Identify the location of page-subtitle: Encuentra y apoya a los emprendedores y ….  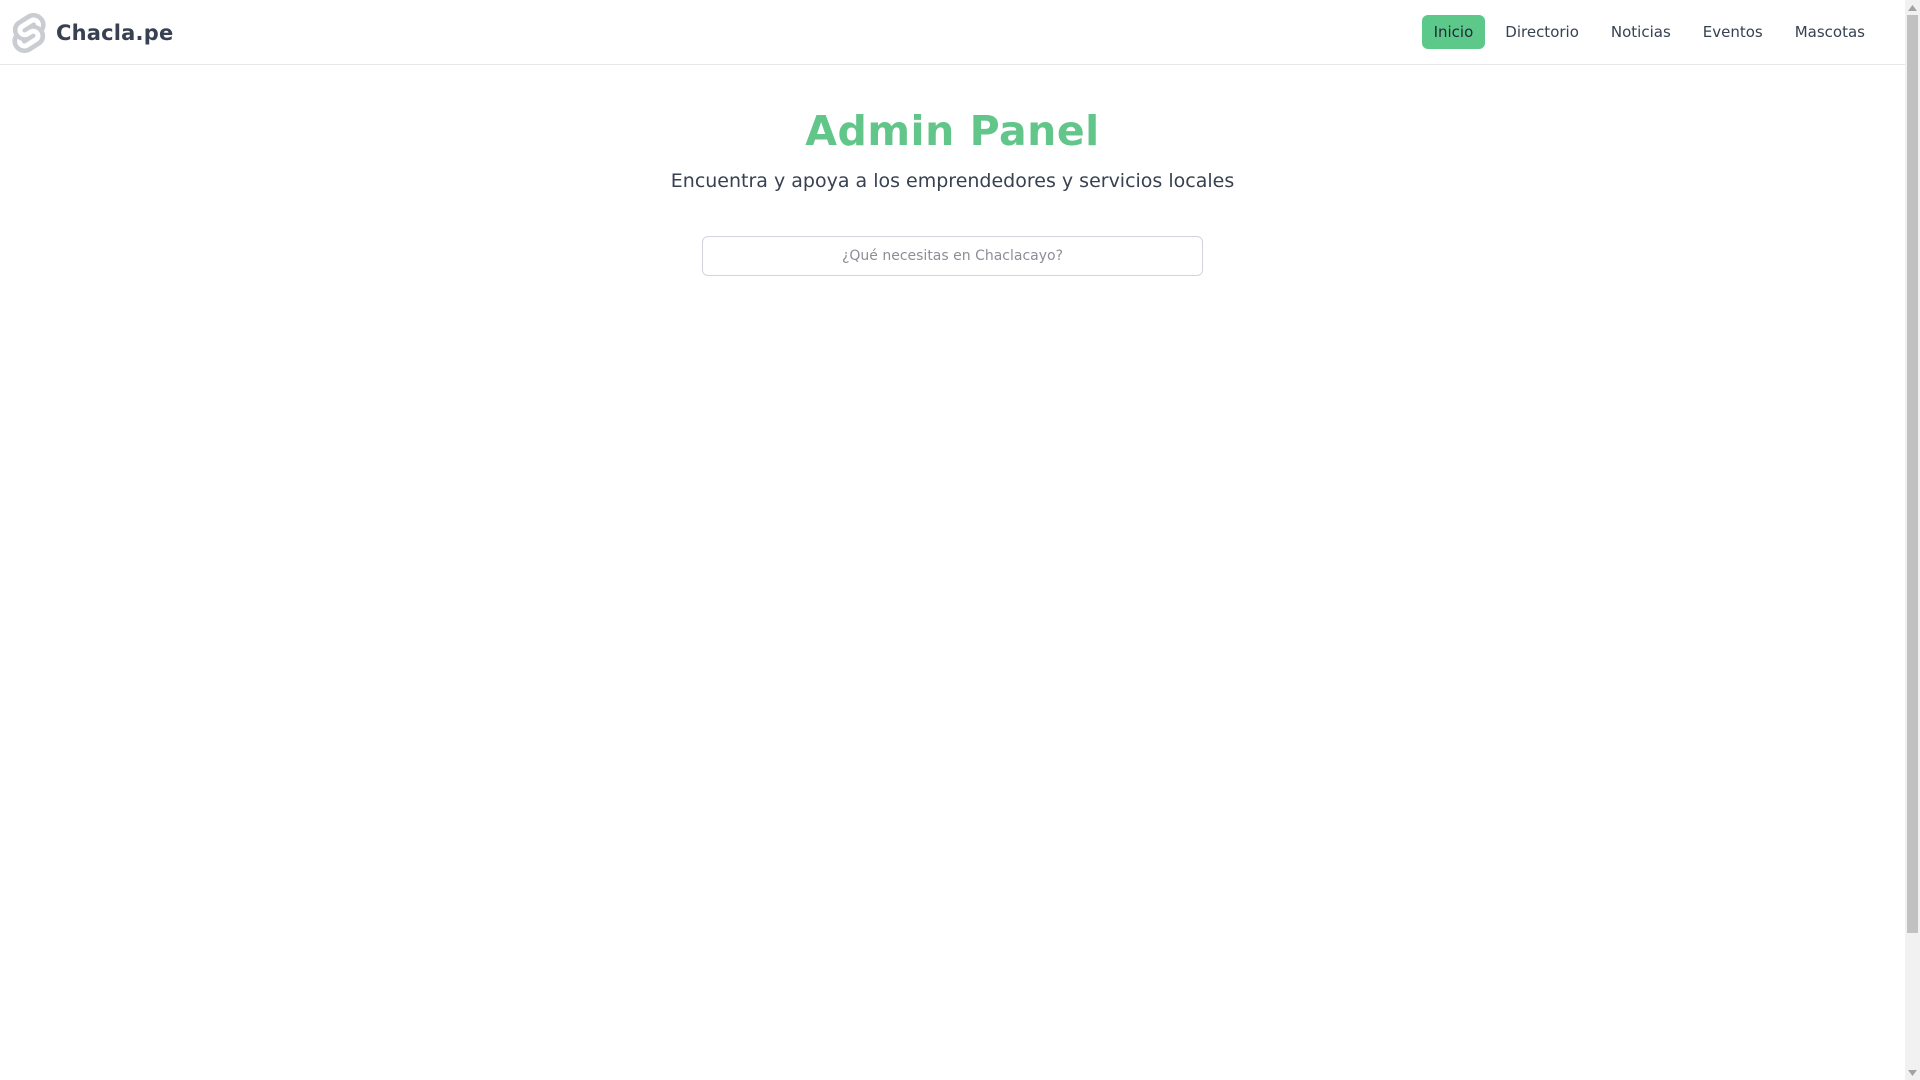
(952, 181).